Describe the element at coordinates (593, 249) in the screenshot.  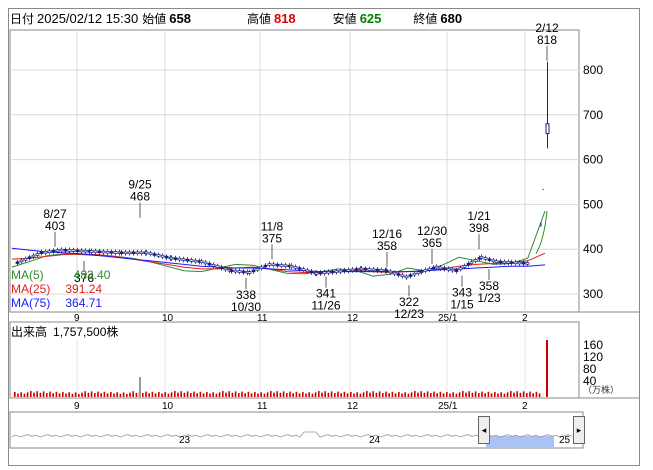
I see `price-tick-label: 400` at that location.